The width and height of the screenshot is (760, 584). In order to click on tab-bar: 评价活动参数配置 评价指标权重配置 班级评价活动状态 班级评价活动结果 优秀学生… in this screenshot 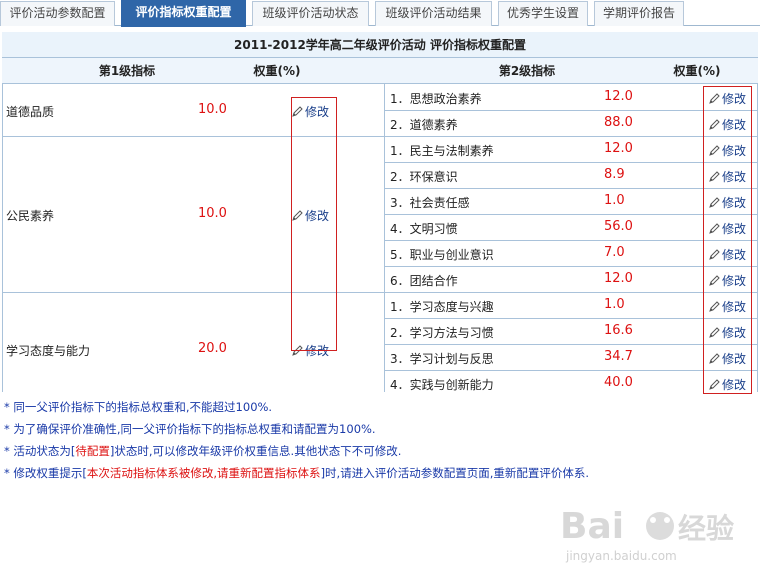, I will do `click(380, 13)`.